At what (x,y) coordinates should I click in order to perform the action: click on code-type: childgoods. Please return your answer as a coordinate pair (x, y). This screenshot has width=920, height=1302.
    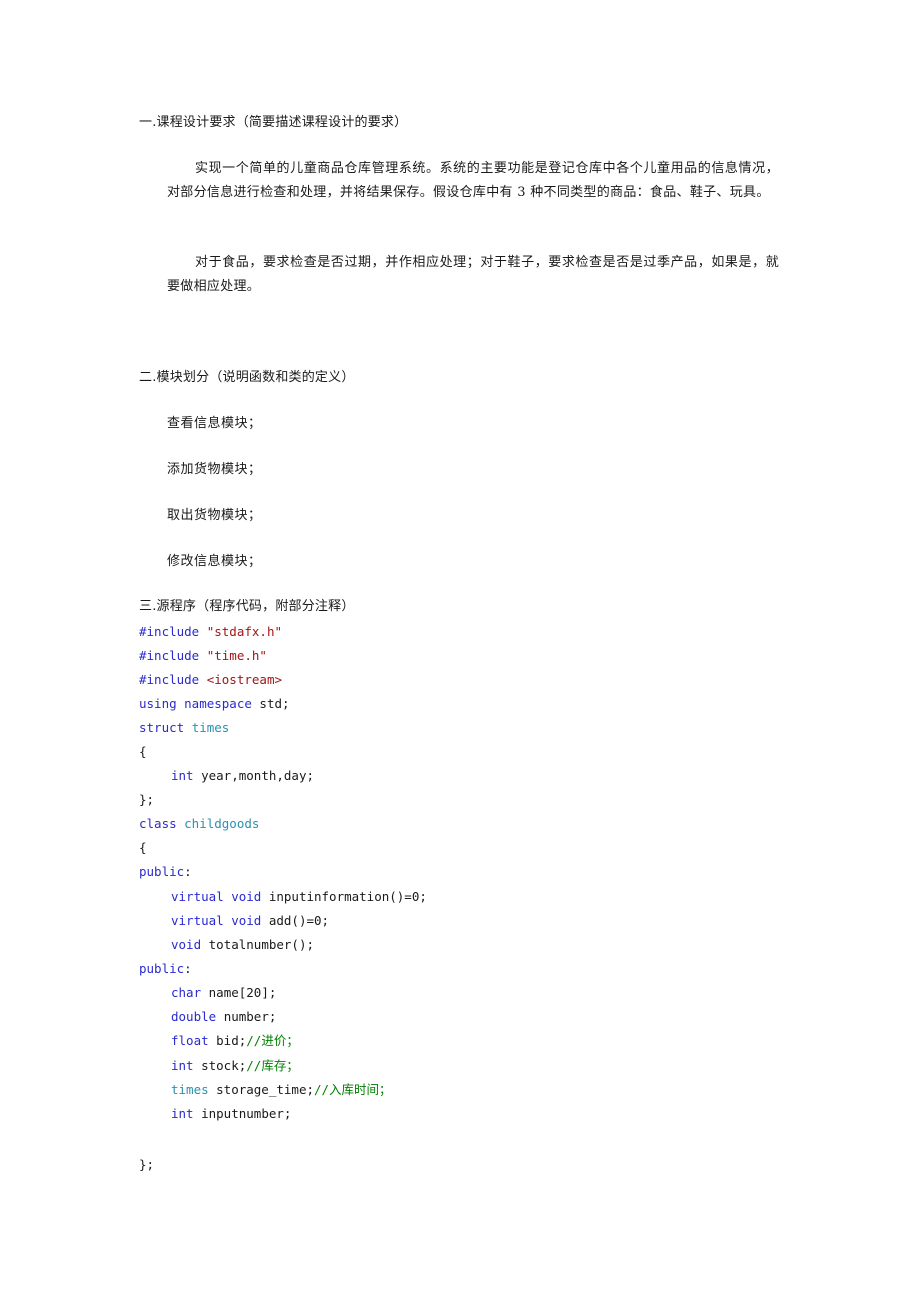
    Looking at the image, I should click on (222, 823).